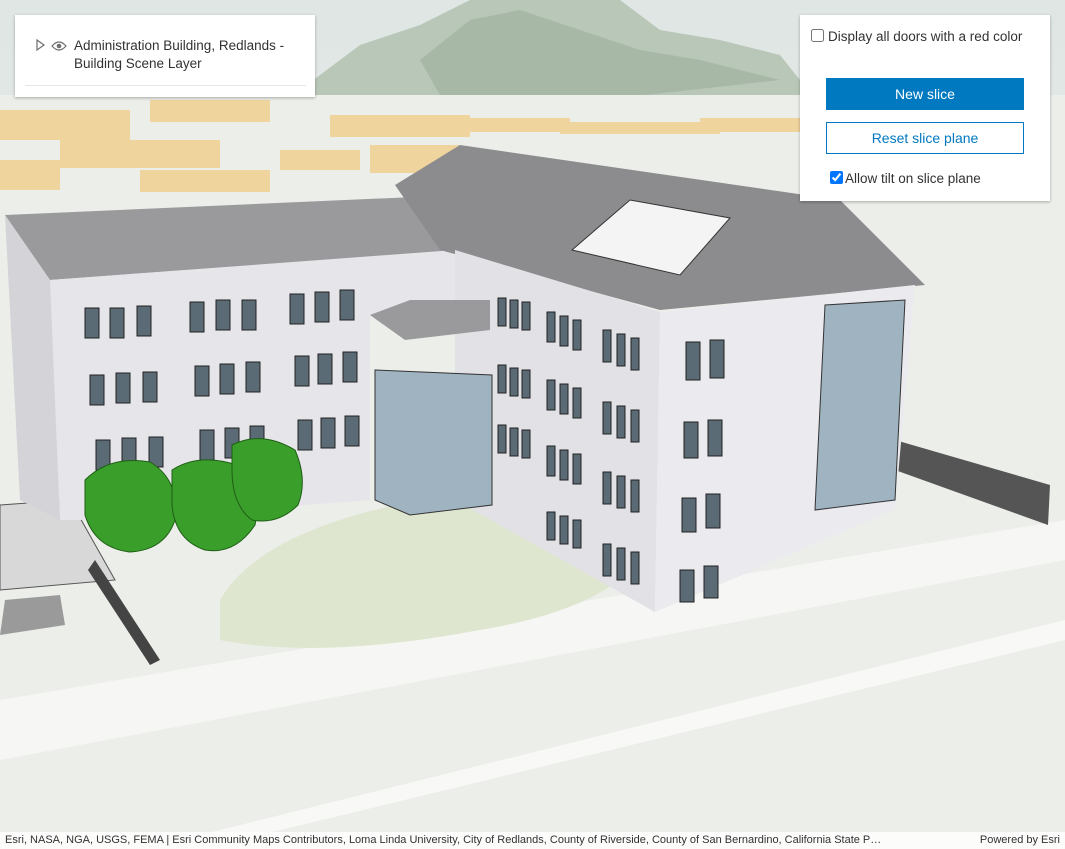  I want to click on new-slice-button: New slice, so click(925, 94).